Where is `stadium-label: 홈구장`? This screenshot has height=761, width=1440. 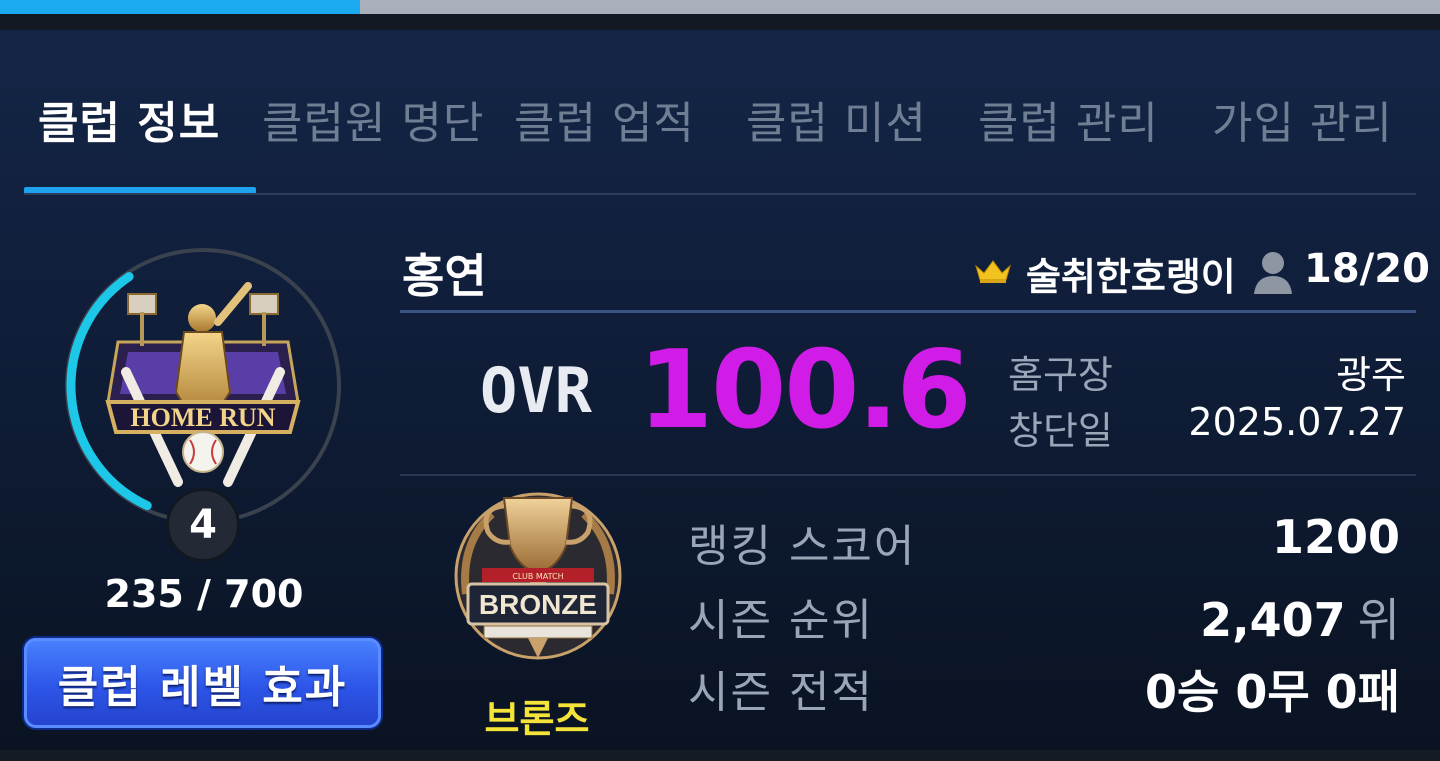
stadium-label: 홈구장 is located at coordinates (1060, 375).